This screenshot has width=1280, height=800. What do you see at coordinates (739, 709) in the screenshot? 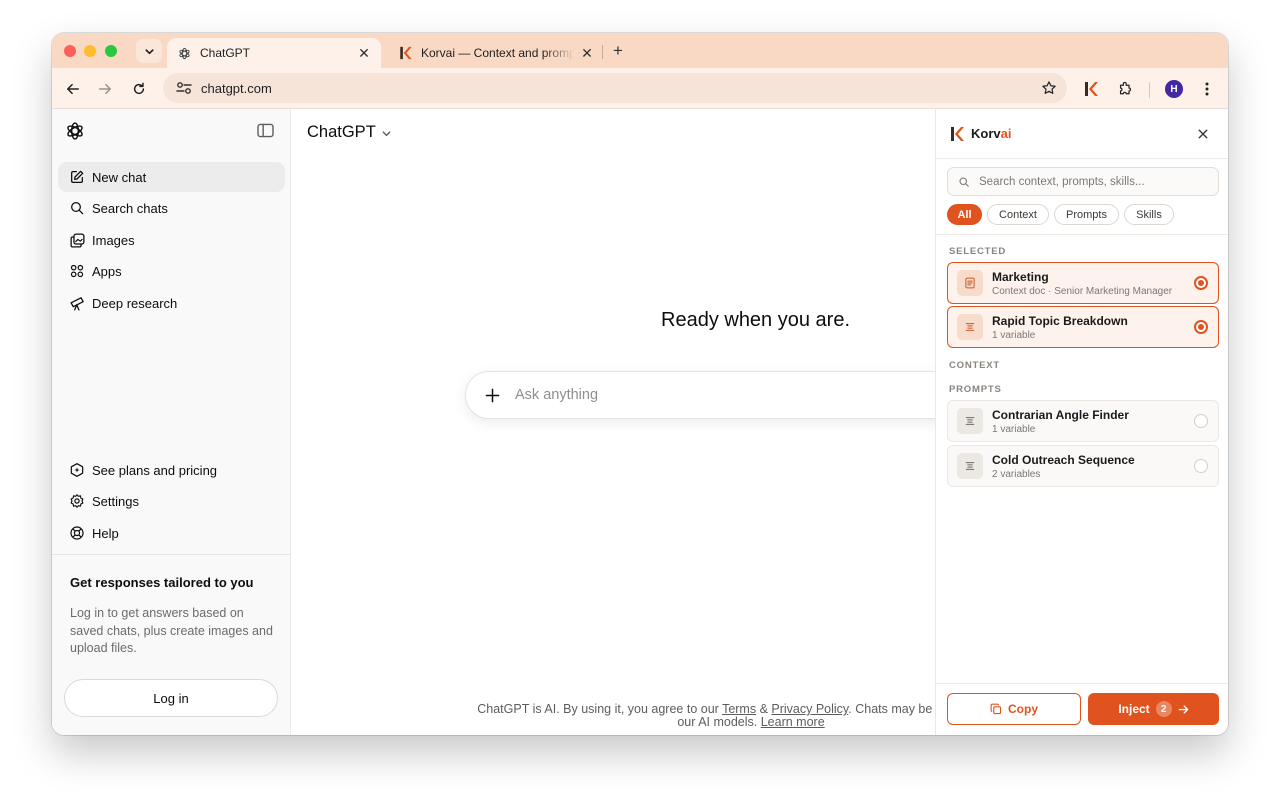
I see `terms-link: Terms` at bounding box center [739, 709].